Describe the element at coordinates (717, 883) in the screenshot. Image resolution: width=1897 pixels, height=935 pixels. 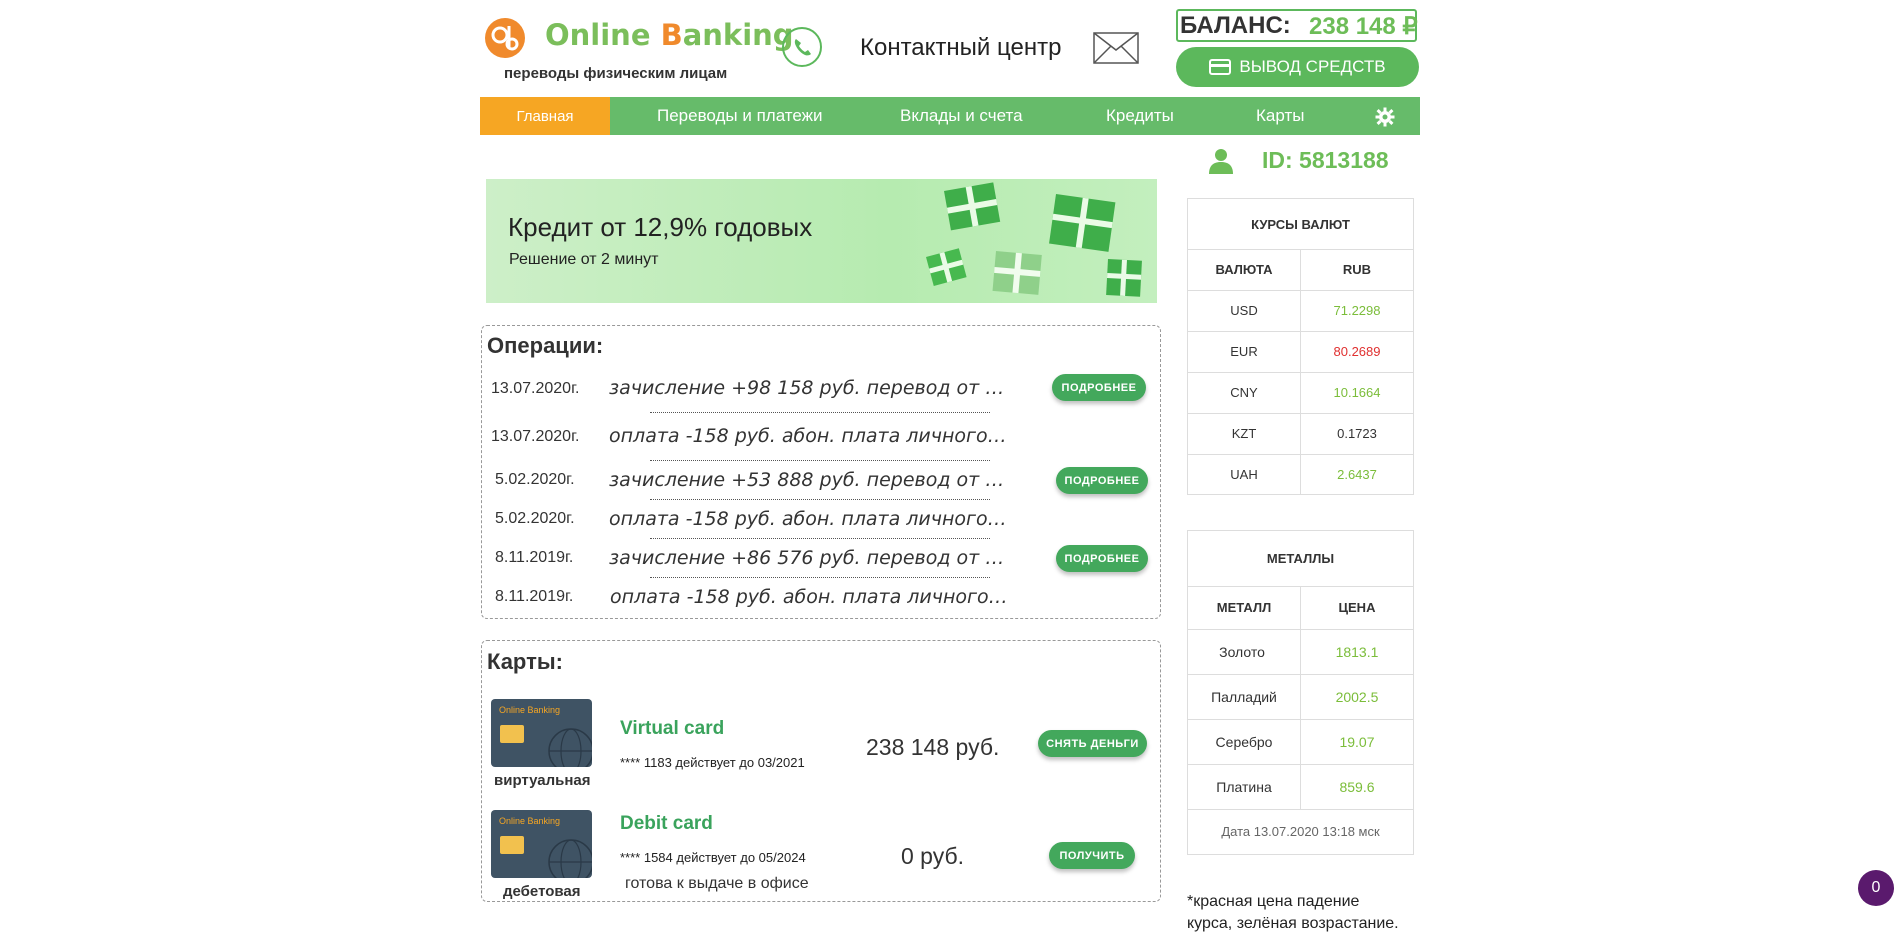
I see `card-status-note: готова к выдаче в офисе` at that location.